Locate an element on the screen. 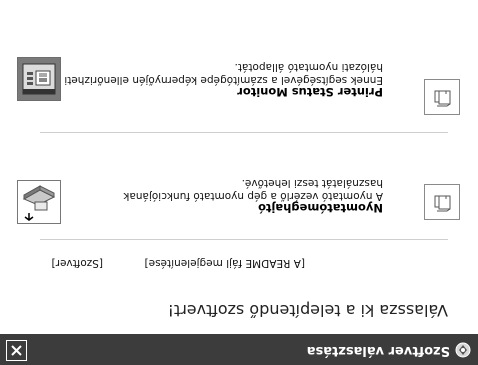 The height and width of the screenshot is (365, 478). window-title: Szoftver választása is located at coordinates (378, 350).